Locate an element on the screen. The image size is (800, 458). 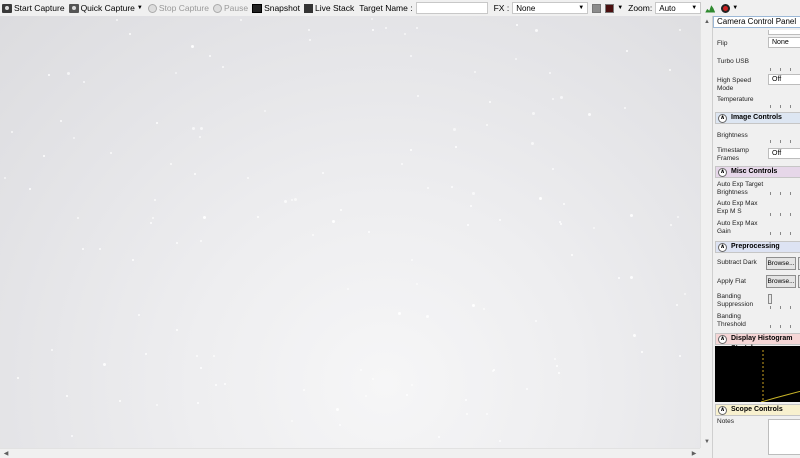
zoom-label: Zoom: is located at coordinates (640, 8).